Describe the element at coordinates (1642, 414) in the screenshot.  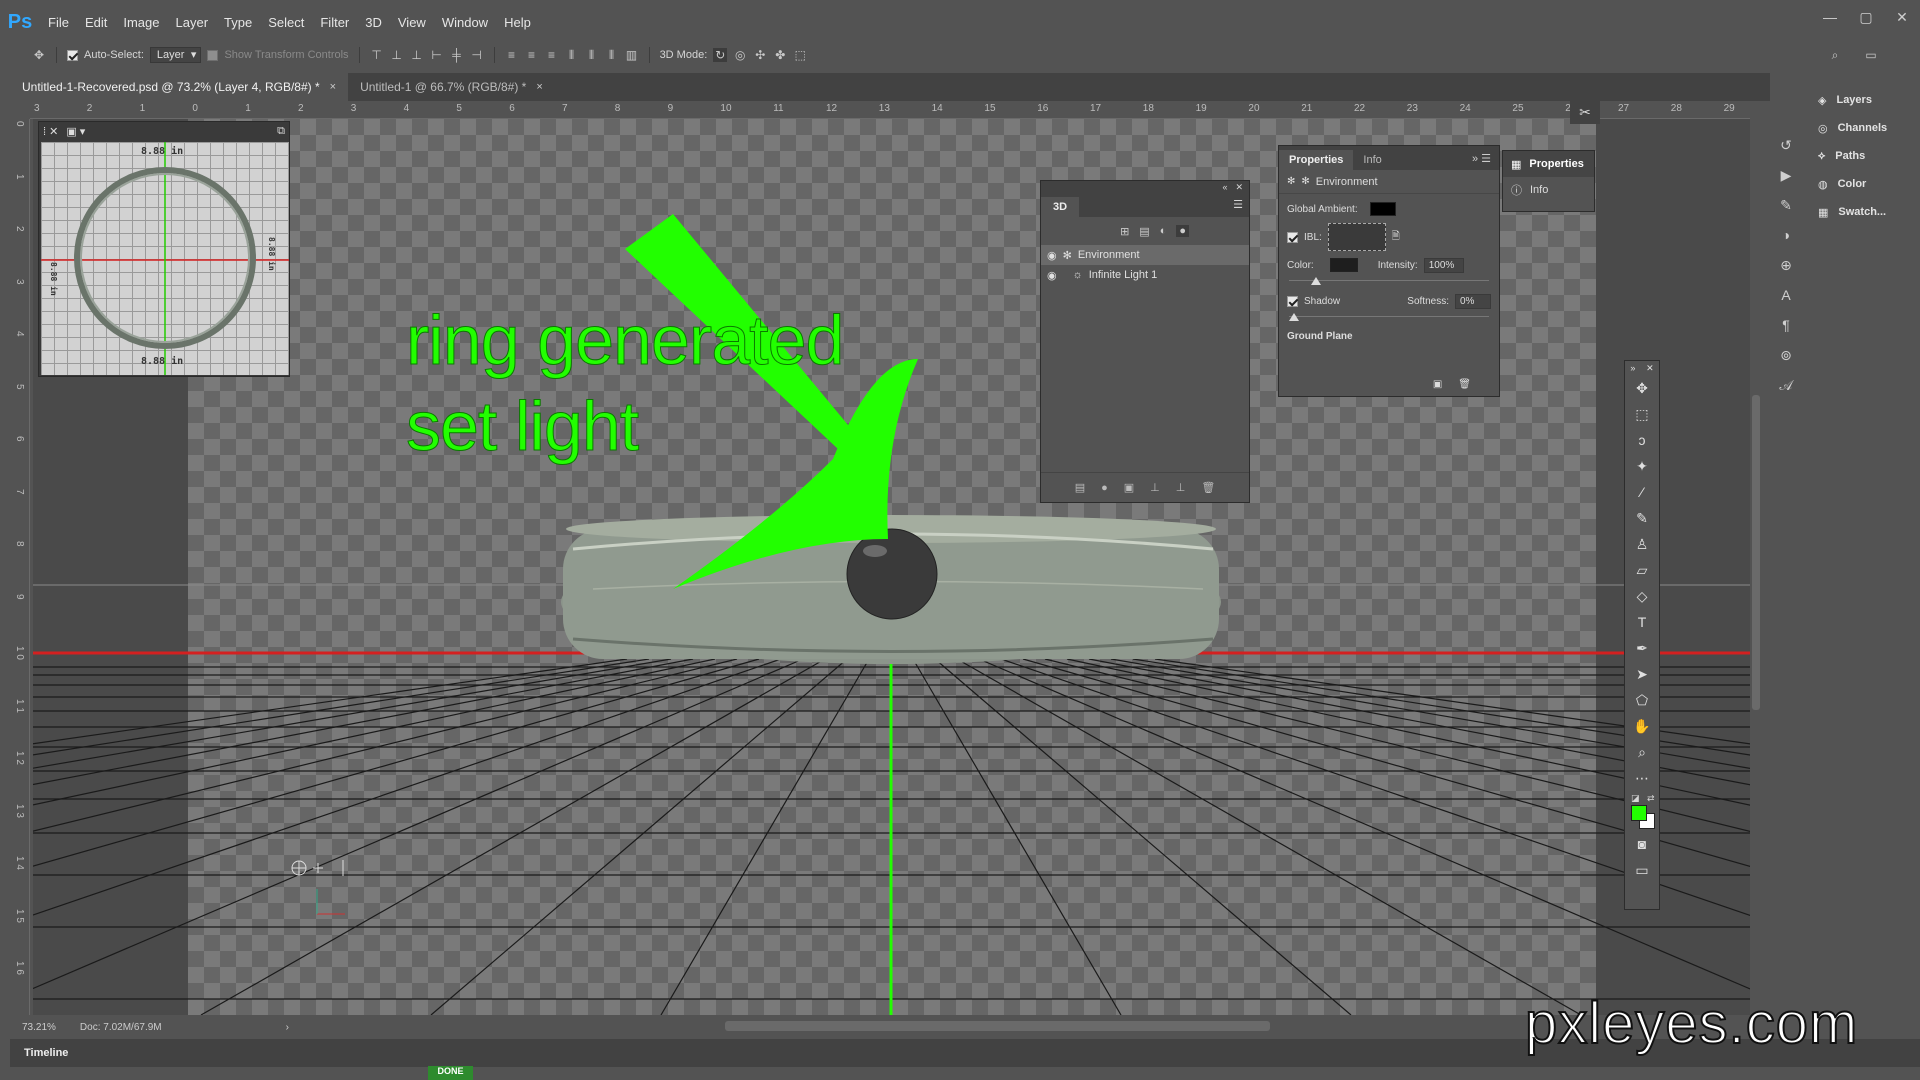
I see `marquee-tool-icon: ⬚` at that location.